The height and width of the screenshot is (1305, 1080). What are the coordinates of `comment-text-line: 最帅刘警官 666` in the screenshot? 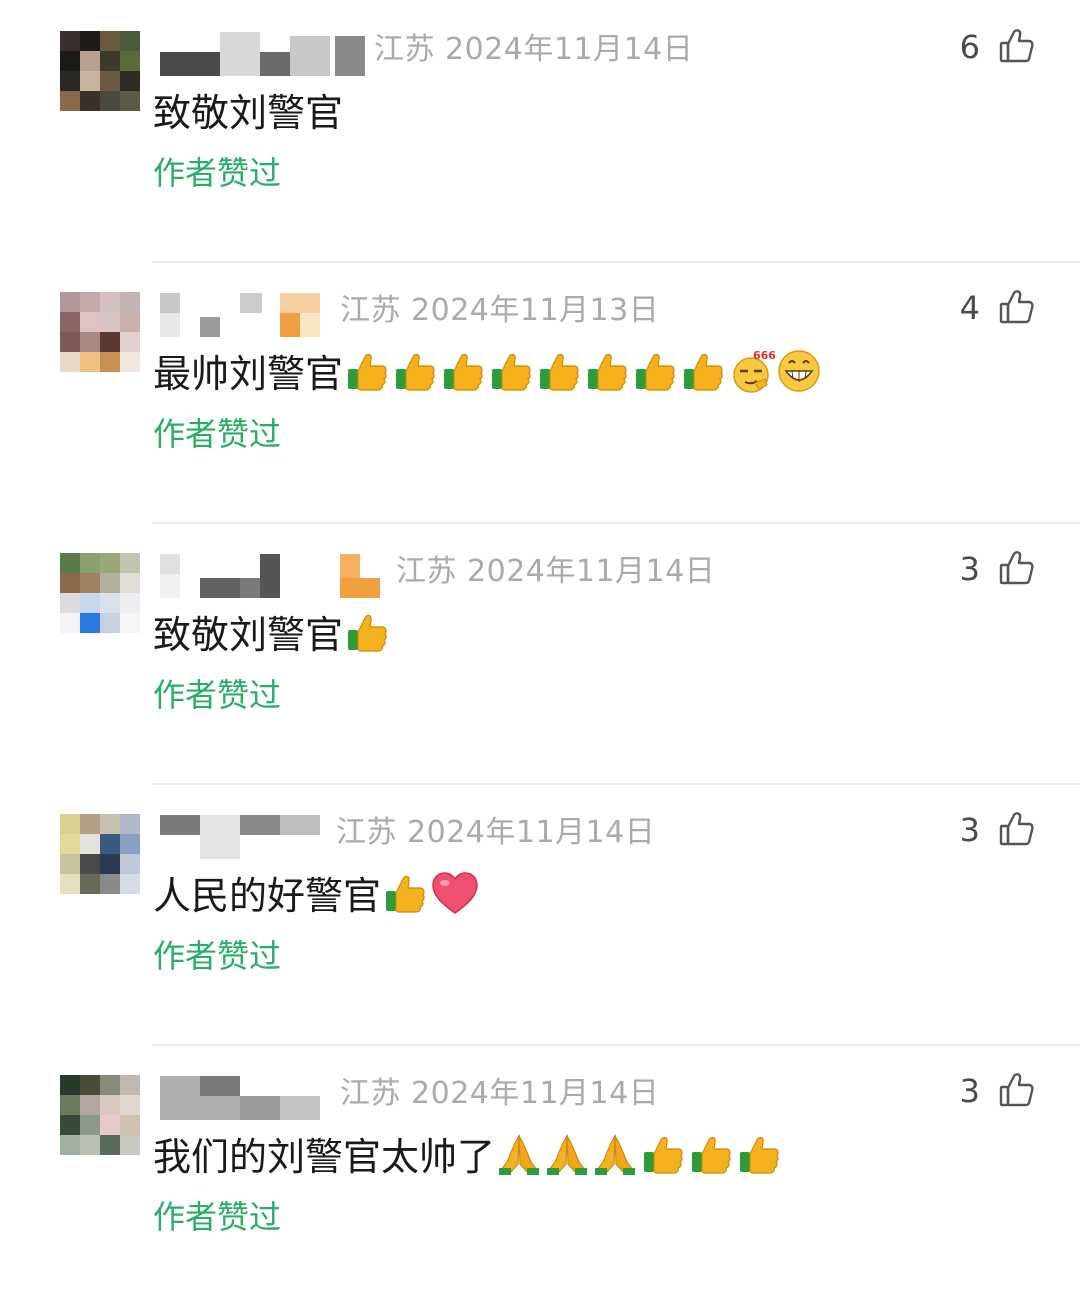 It's located at (489, 370).